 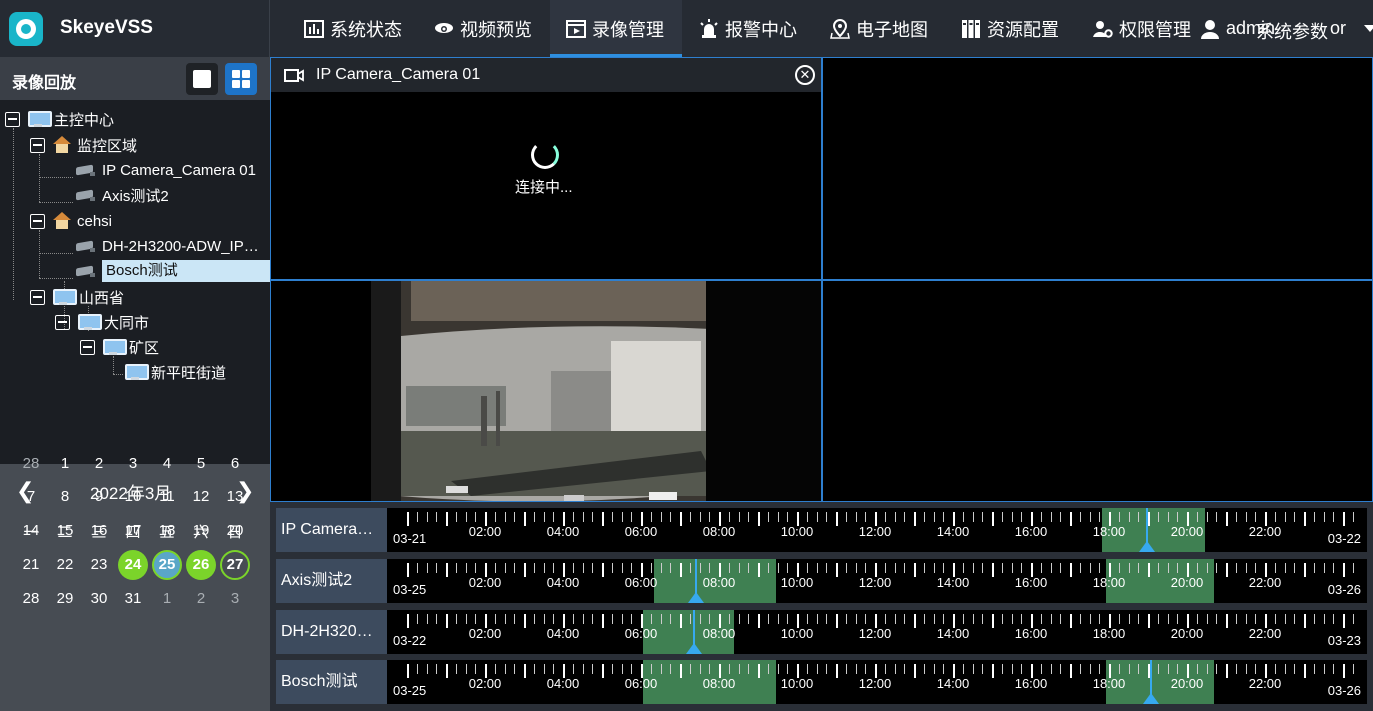 I want to click on calendar-day: 13, so click(x=235, y=497).